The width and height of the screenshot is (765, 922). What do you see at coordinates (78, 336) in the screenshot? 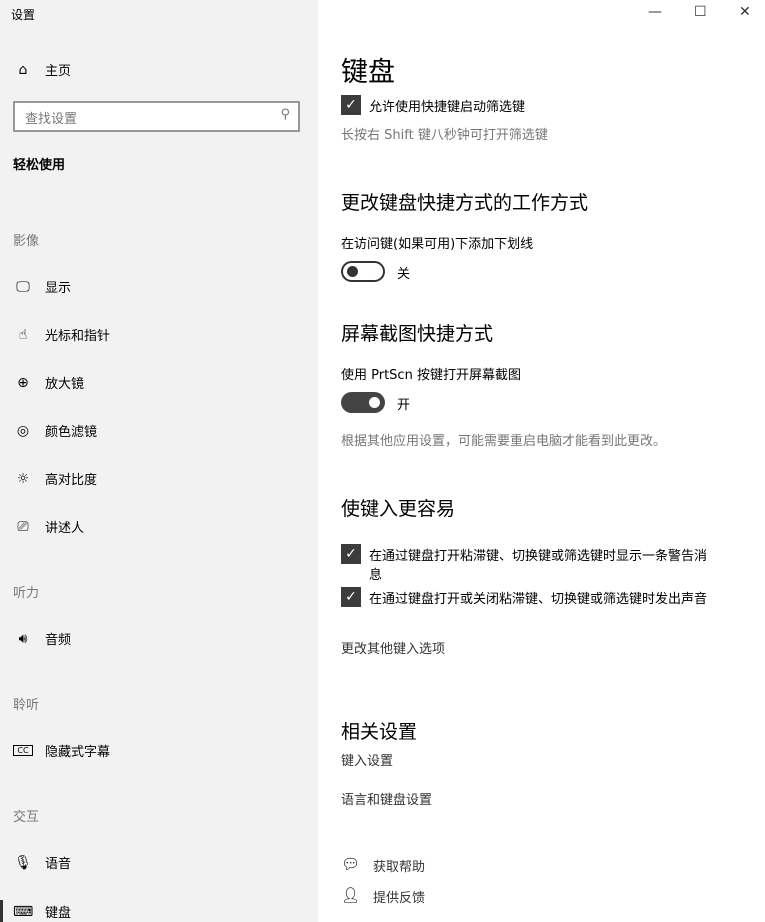
I see `nav-label: 光标和指针` at bounding box center [78, 336].